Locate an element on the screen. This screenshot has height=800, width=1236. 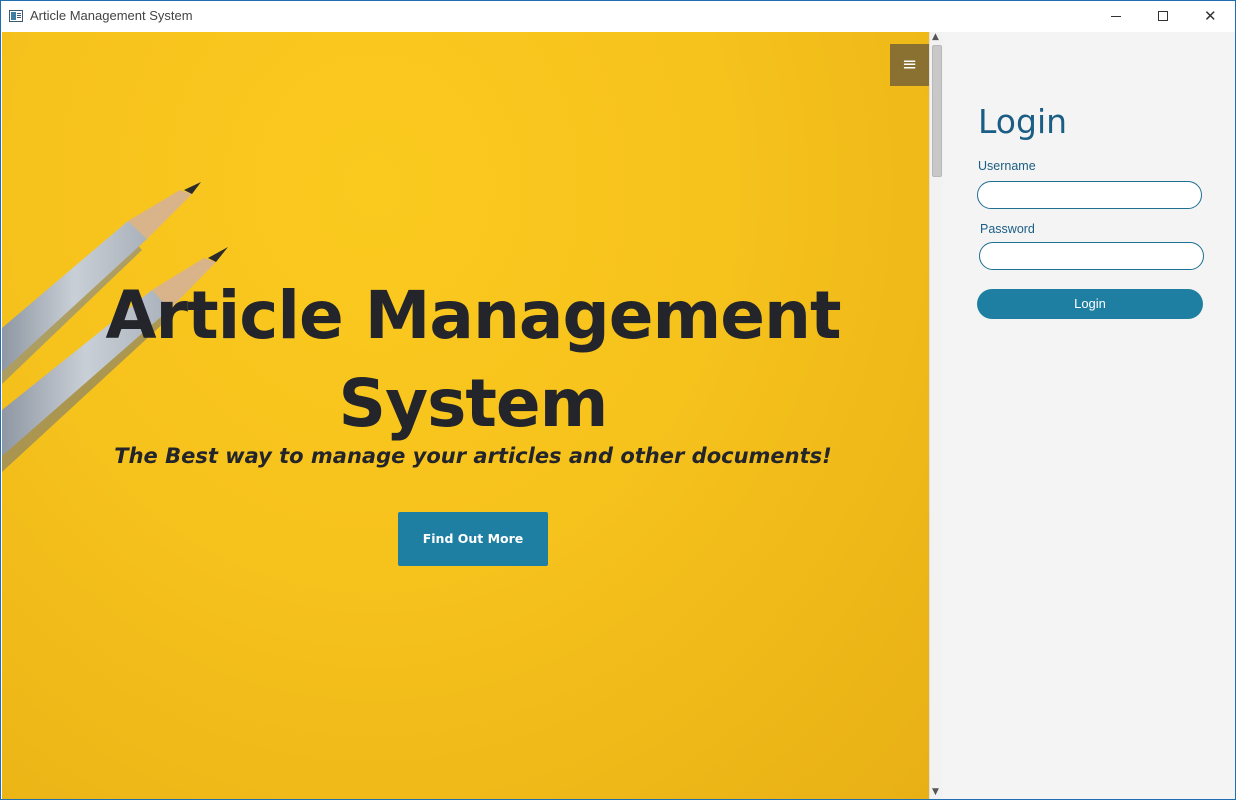
window-title: Article Management System is located at coordinates (111, 15).